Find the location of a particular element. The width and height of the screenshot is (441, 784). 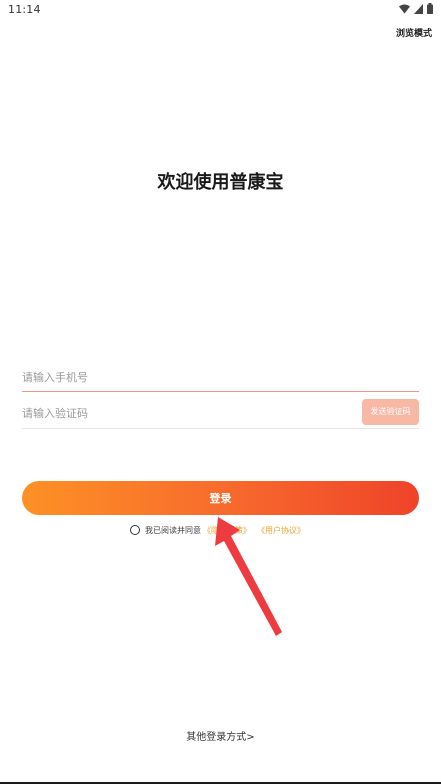

code-input-row: 发送验证码 is located at coordinates (220, 413).